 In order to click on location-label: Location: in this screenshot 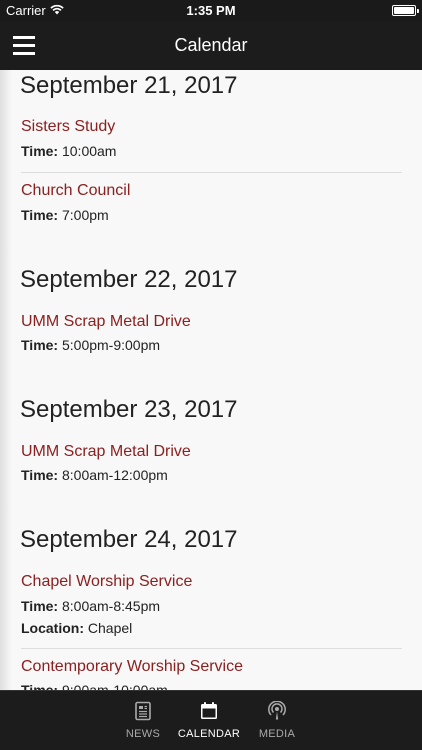, I will do `click(52, 628)`.